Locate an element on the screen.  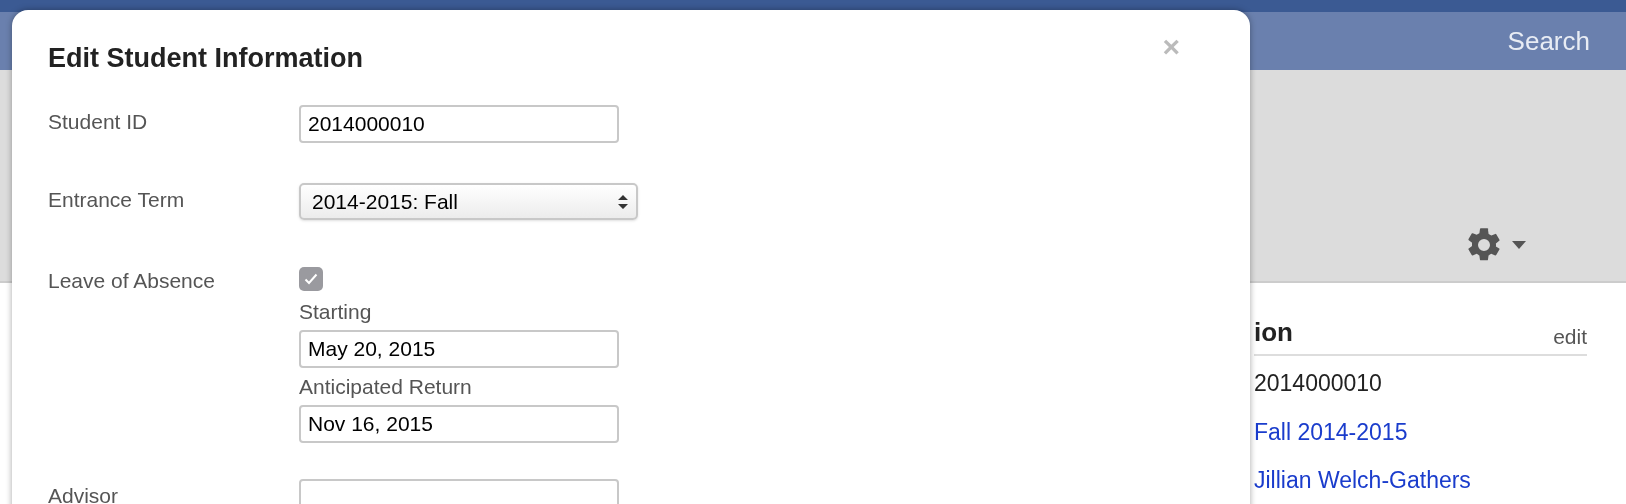
date-label: Anticipated Return is located at coordinates (386, 387).